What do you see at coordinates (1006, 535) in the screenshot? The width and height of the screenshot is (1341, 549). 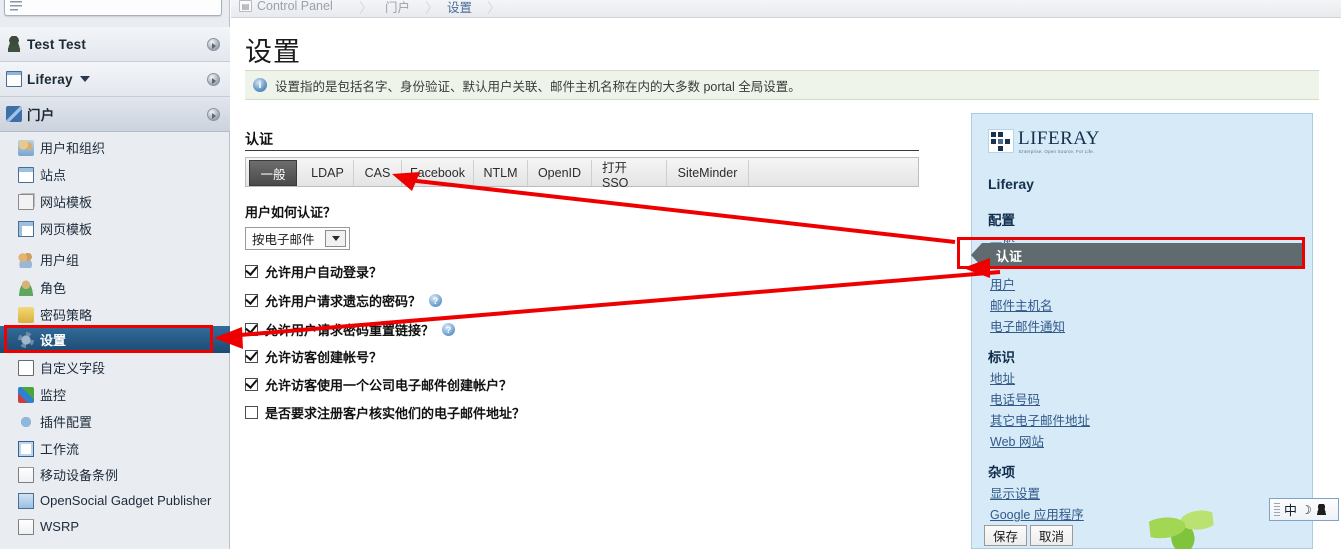 I see `save-button: 保存` at bounding box center [1006, 535].